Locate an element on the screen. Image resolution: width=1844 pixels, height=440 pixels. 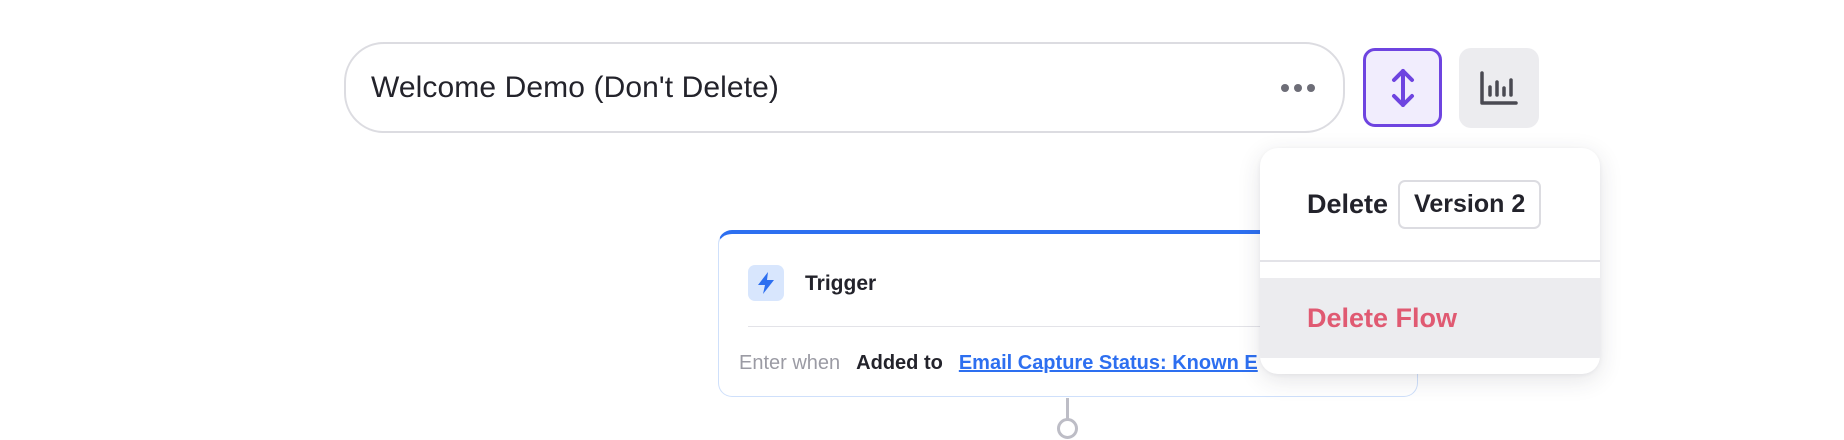
vertical-arrows-icon is located at coordinates (1402, 87).